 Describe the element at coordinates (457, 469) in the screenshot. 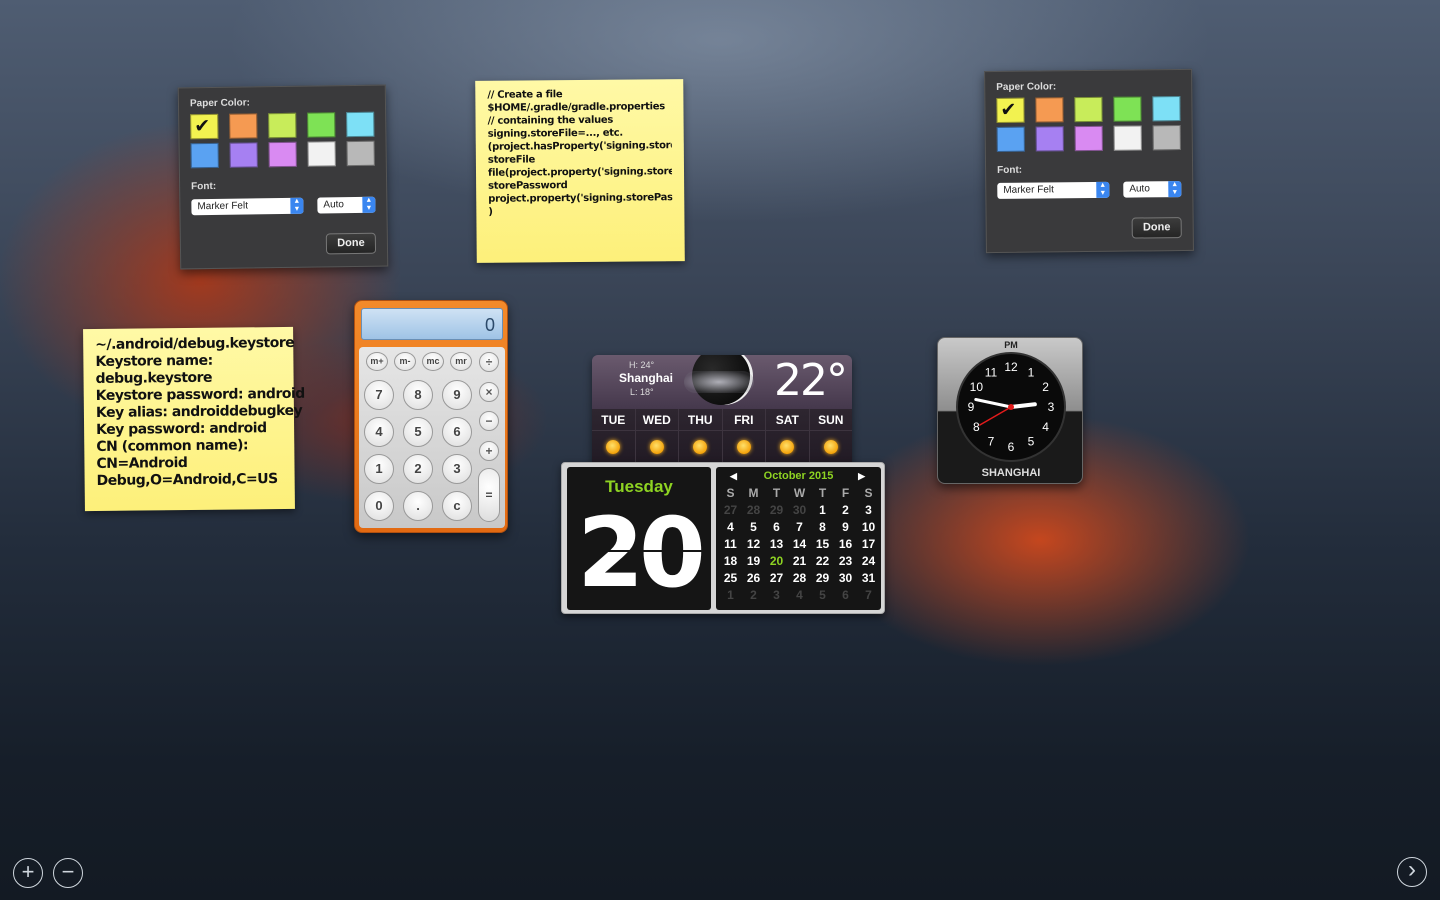

I see `calc-key: 3` at that location.